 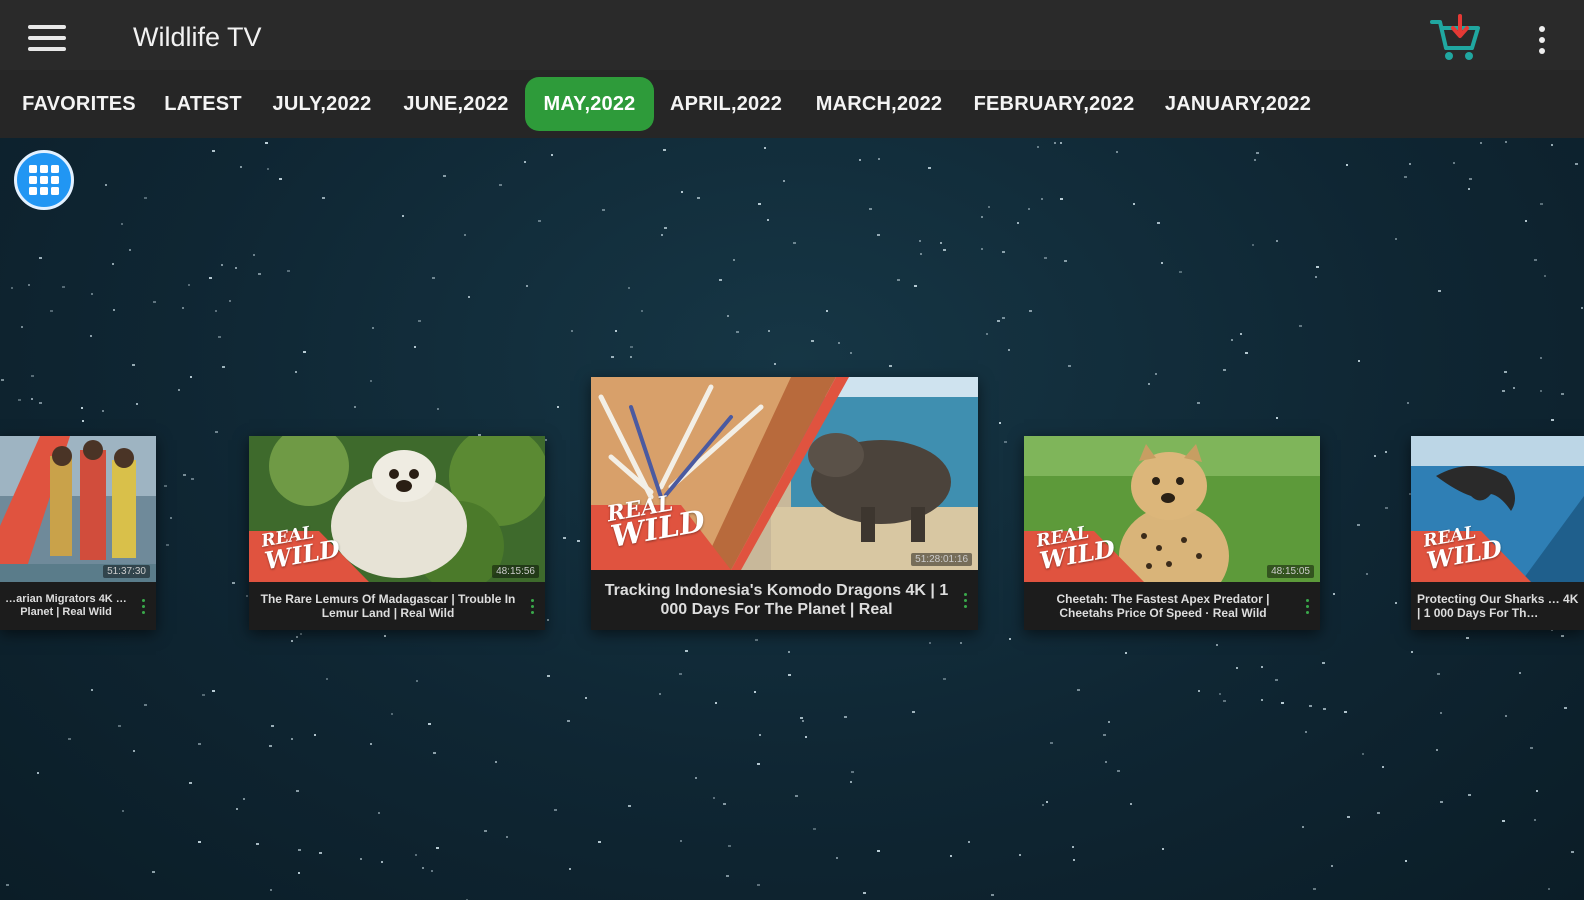 I want to click on video-thumbnail: 51:37:30, so click(x=78, y=509).